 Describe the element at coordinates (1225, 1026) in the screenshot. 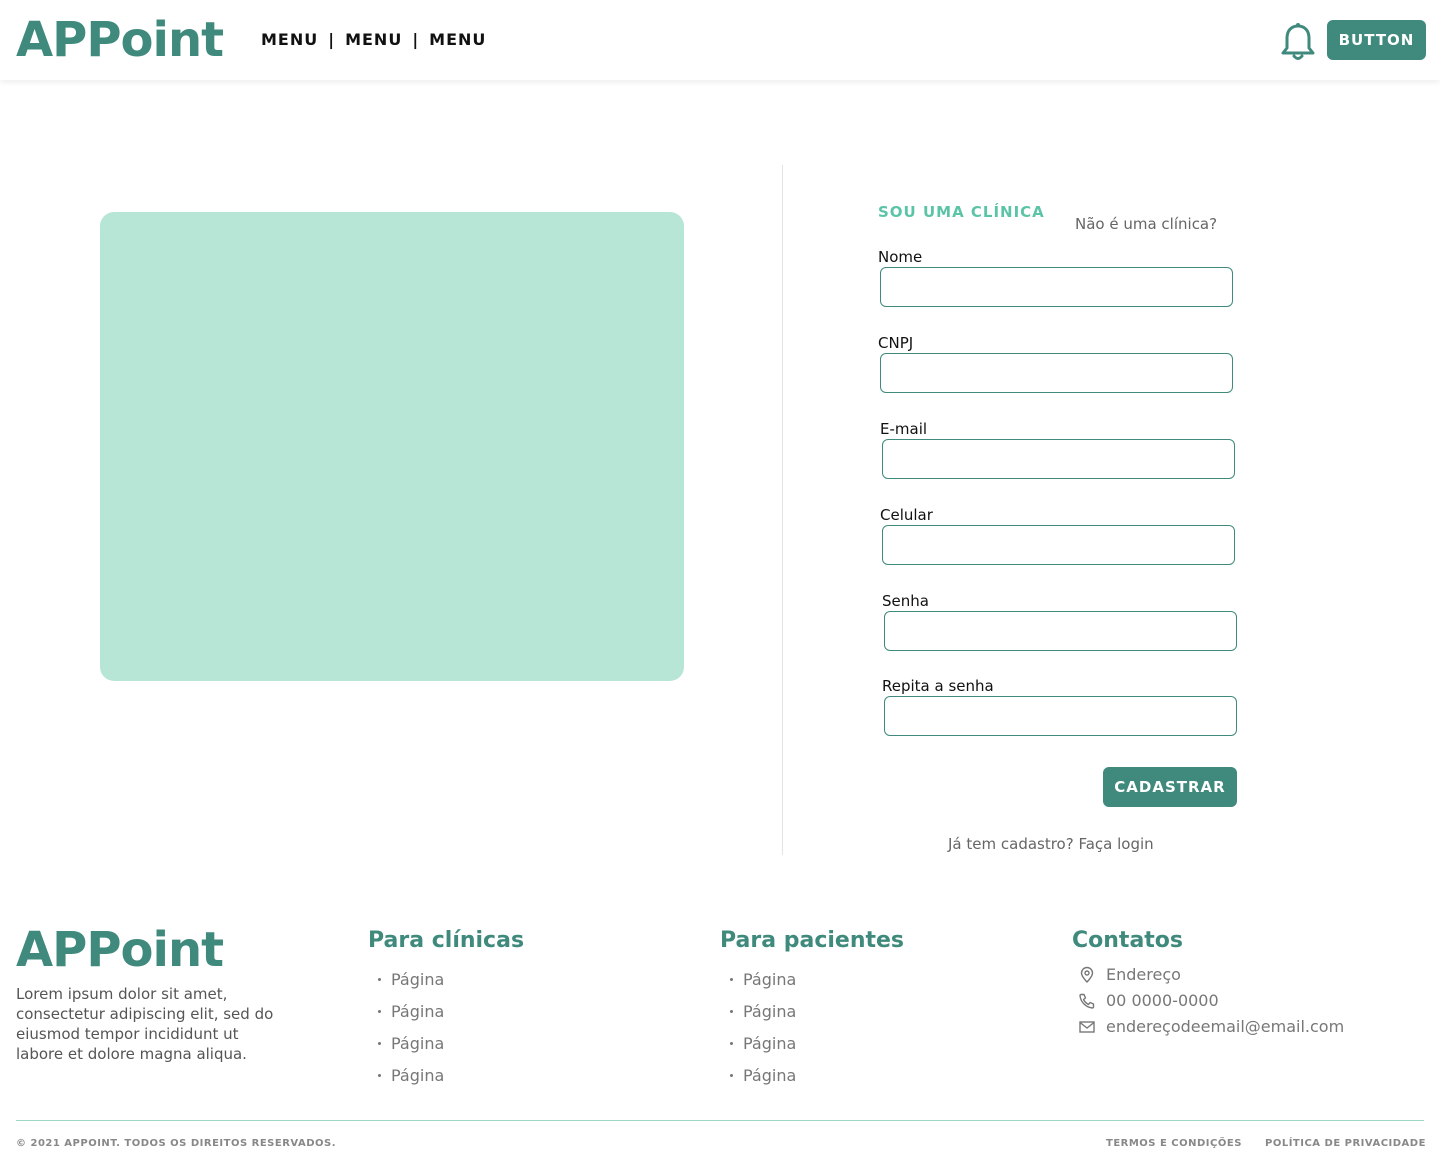

I see `email-text: endereçodeemail@email.com` at that location.